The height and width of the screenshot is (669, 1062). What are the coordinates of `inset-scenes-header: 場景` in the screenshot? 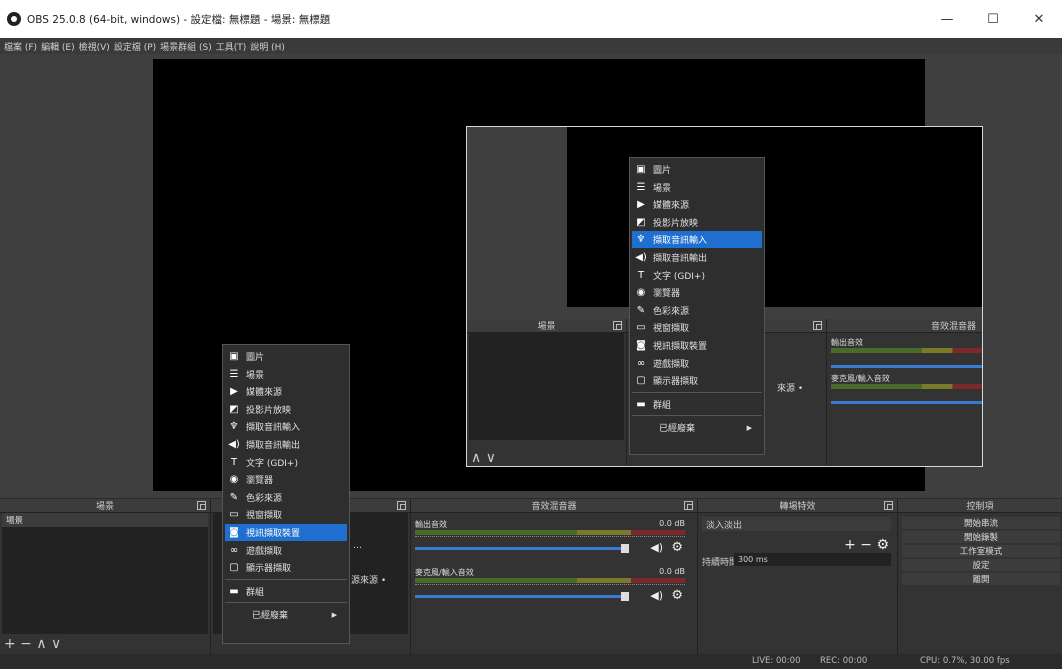 It's located at (546, 326).